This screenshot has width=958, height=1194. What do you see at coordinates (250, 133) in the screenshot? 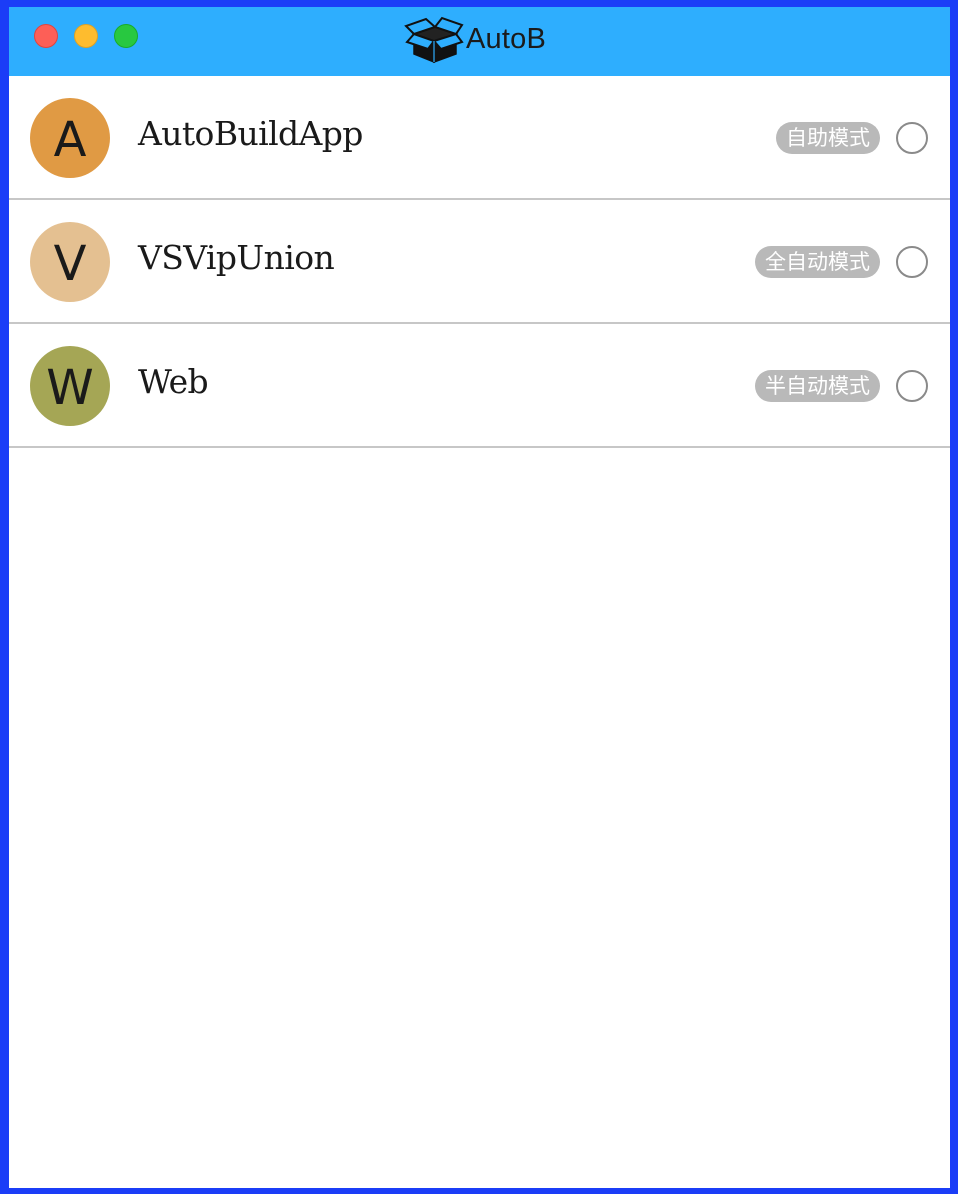
I see `project-name: AutoBuildApp` at bounding box center [250, 133].